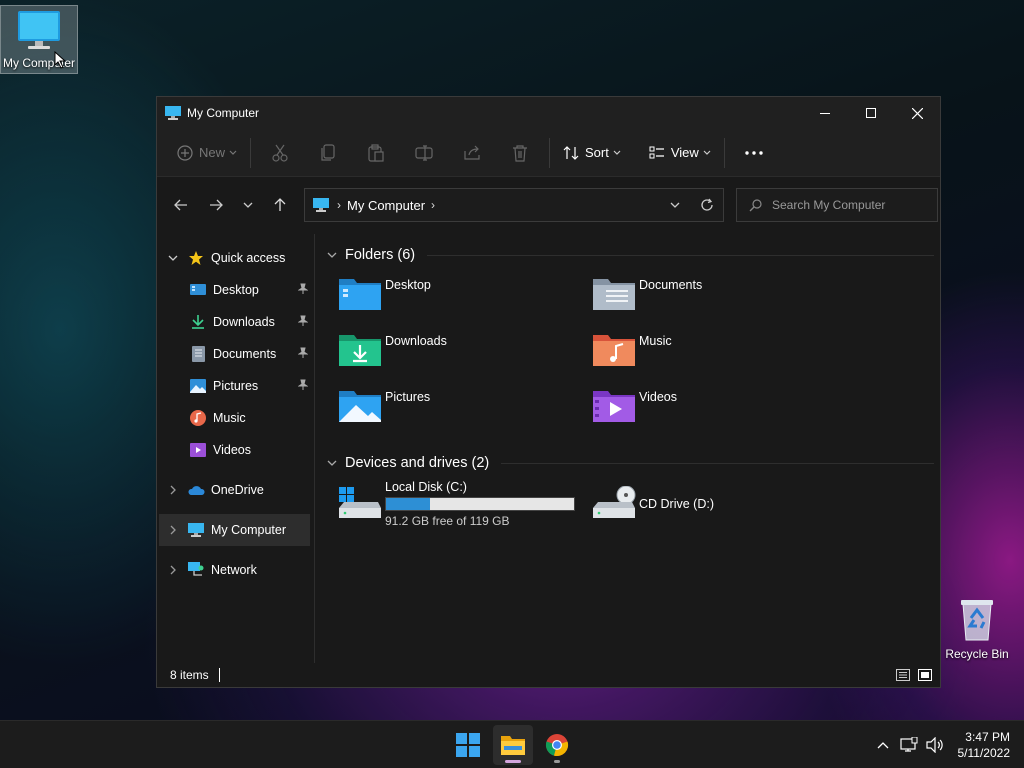 The height and width of the screenshot is (768, 1024). Describe the element at coordinates (557, 745) in the screenshot. I see `taskbar-chrome` at that location.